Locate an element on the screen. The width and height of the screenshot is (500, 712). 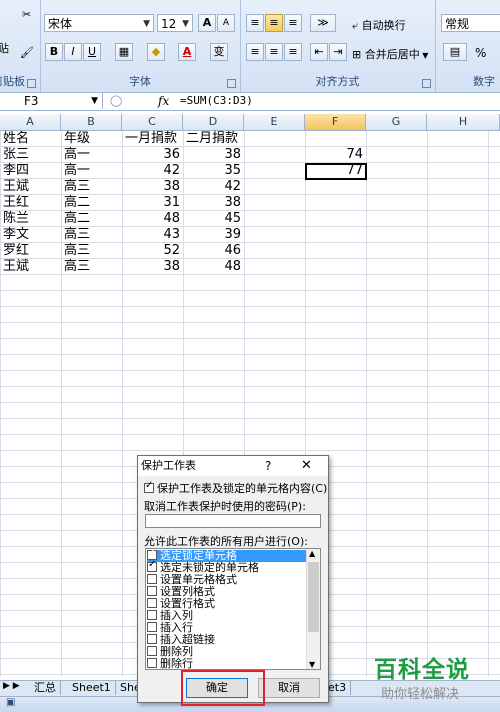
cancel-button: 取消 is located at coordinates (289, 688).